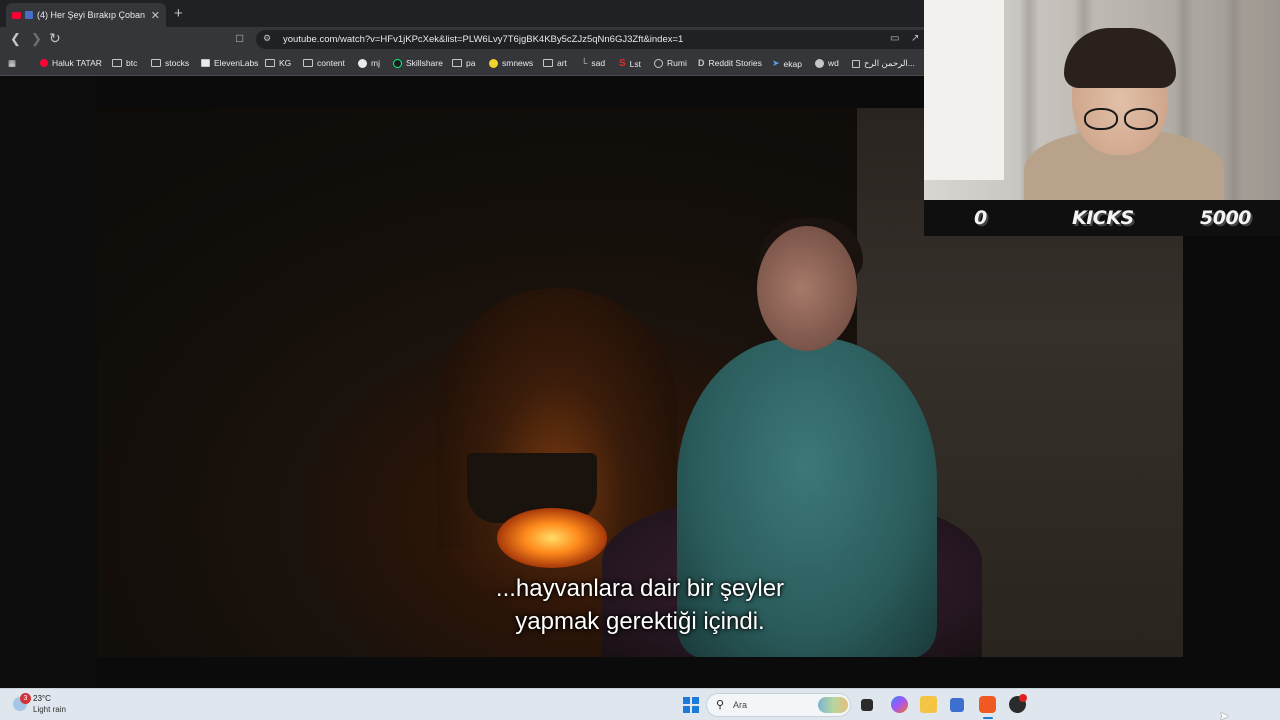 This screenshot has width=1280, height=720. Describe the element at coordinates (178, 13) in the screenshot. I see `new-tab-button: +` at that location.